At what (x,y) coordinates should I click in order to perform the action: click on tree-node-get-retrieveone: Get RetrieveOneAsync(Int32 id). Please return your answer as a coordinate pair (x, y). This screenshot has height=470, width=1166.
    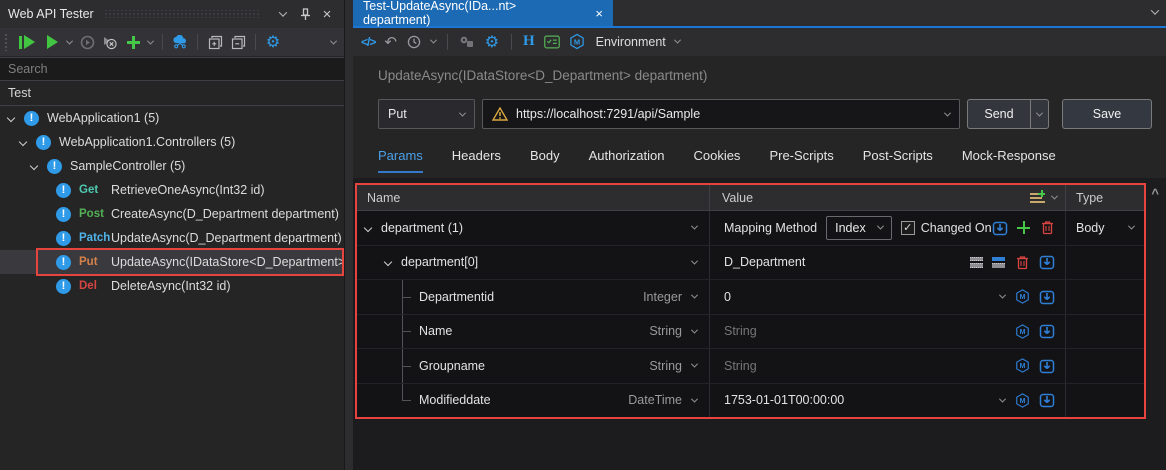
    Looking at the image, I should click on (172, 190).